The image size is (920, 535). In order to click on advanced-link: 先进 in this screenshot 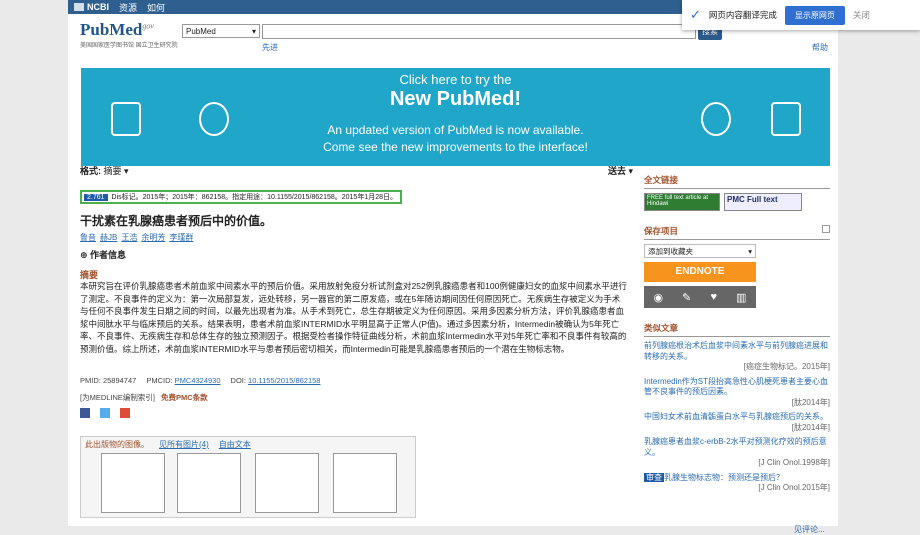, I will do `click(270, 47)`.